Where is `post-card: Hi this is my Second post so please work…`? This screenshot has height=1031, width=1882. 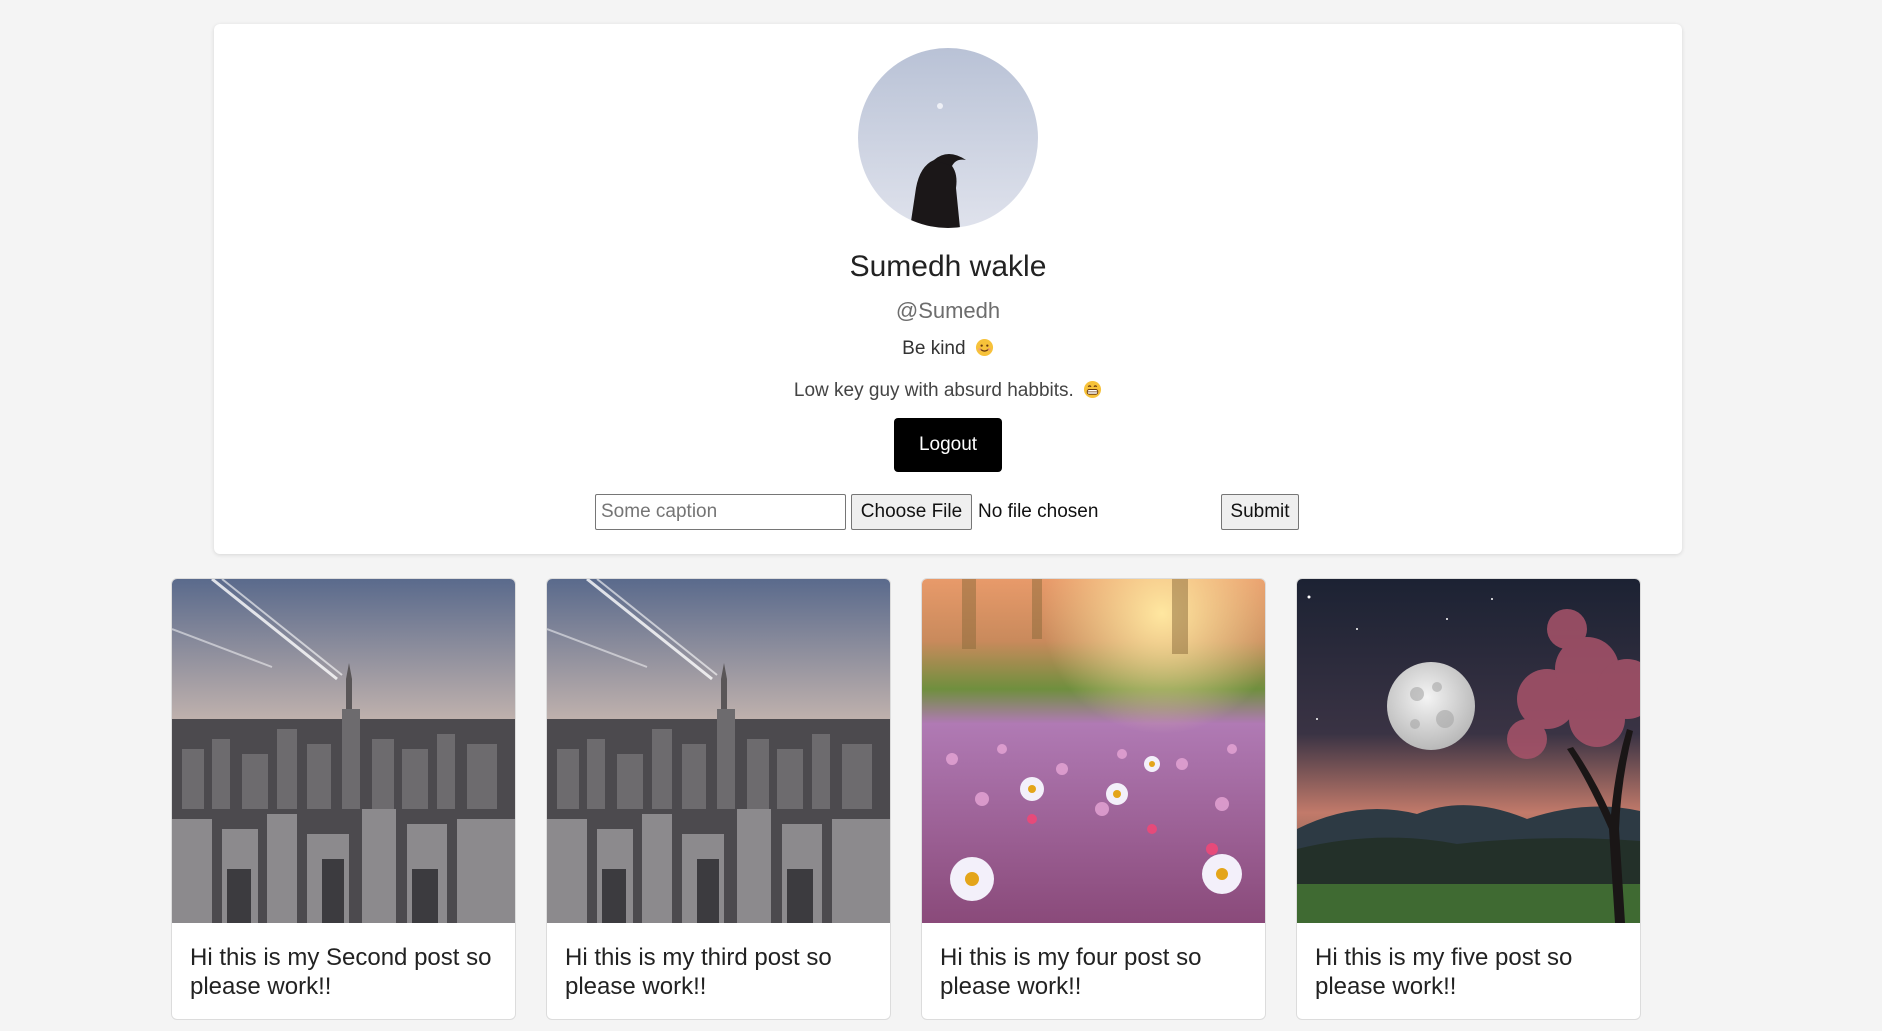
post-card: Hi this is my Second post so please work… is located at coordinates (343, 799).